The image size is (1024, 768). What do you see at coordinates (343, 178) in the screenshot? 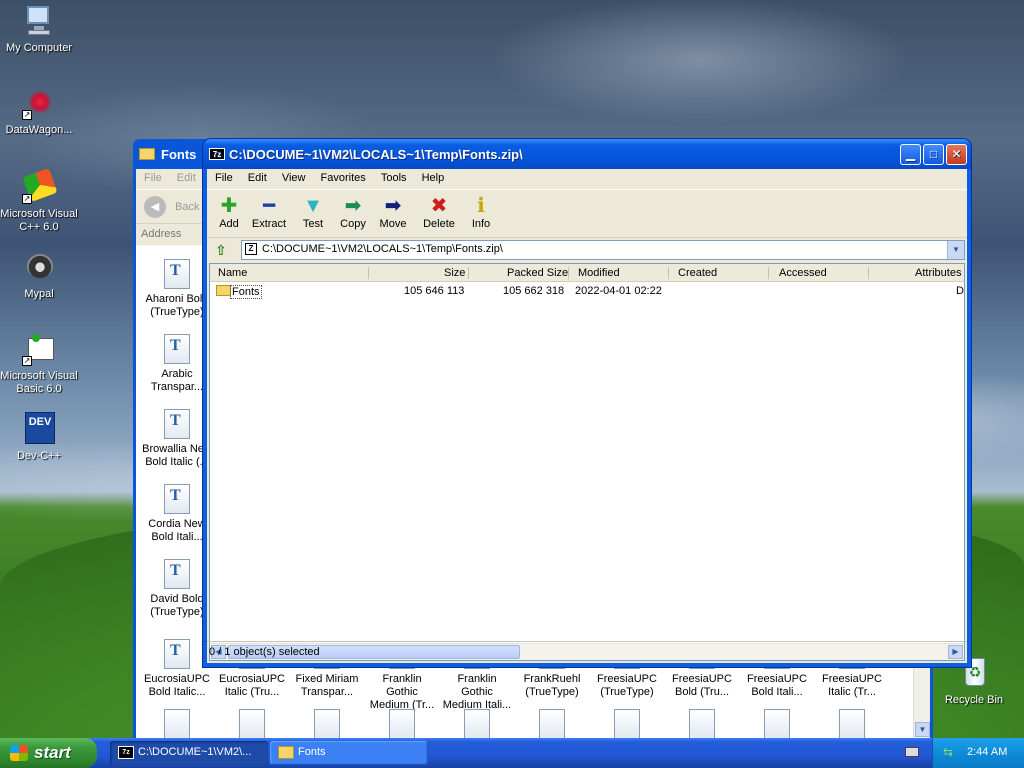
I see `menu-favorites: Favorites` at bounding box center [343, 178].